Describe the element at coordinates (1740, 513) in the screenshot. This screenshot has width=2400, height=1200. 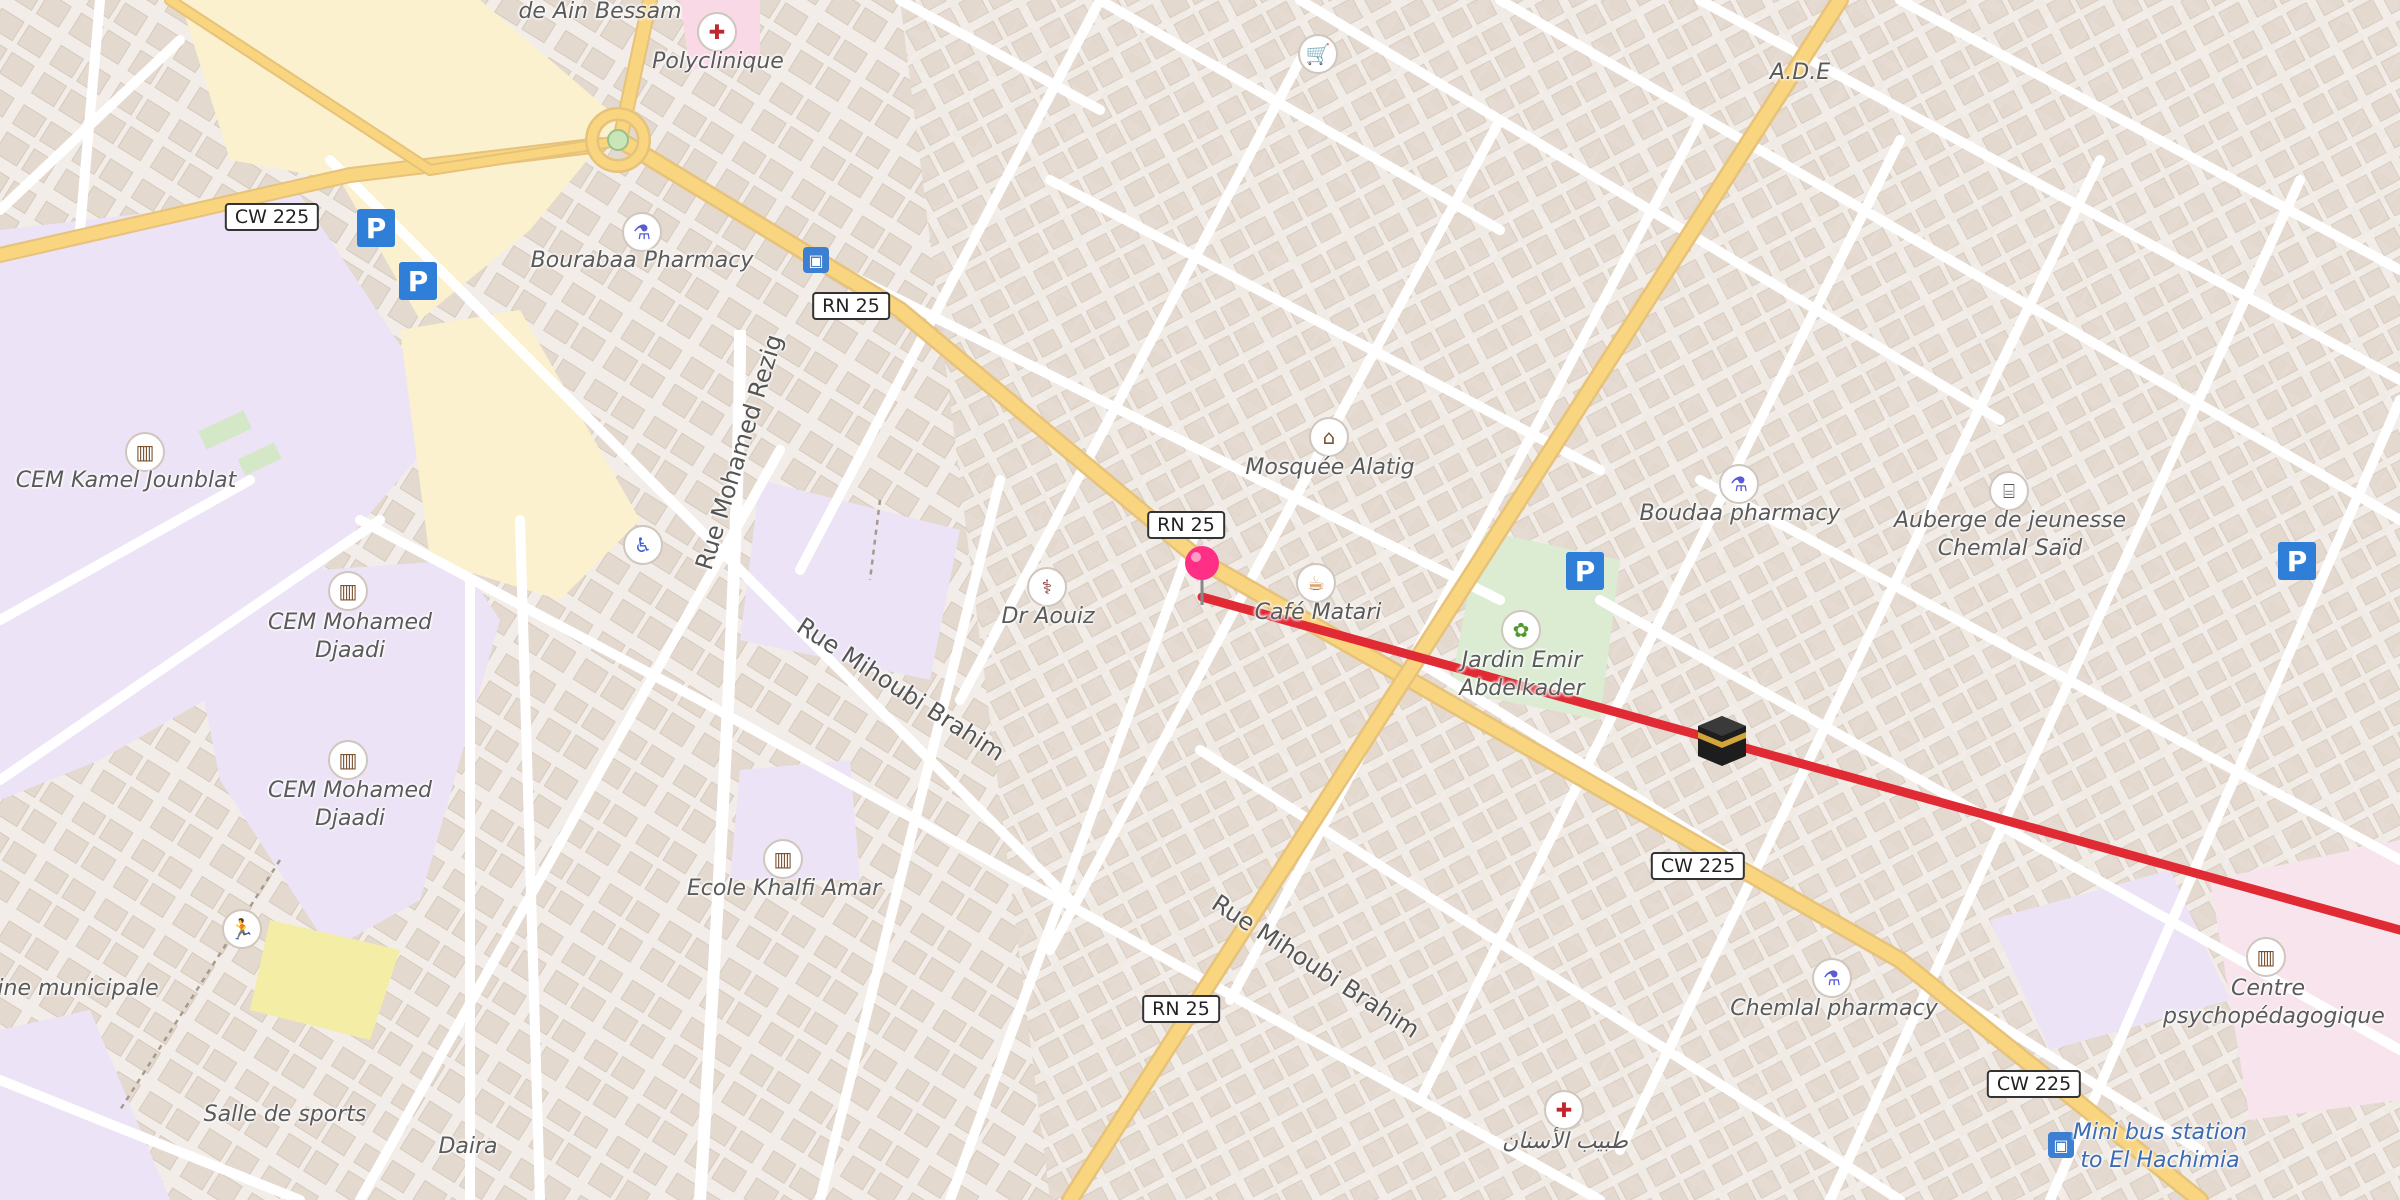
I see `place-label: Boudaa pharmacy` at that location.